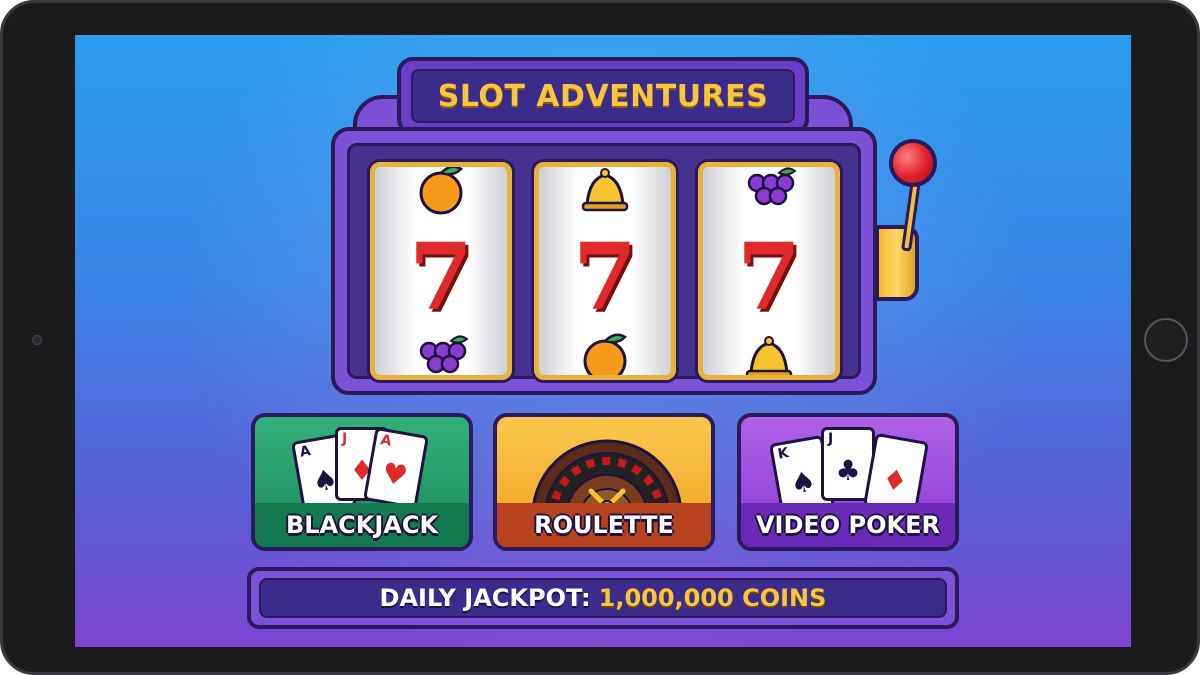 The image size is (1200, 675). I want to click on daily-jackpot-banner: DAILY JACKPOT: 1,000,000 COINS, so click(603, 598).